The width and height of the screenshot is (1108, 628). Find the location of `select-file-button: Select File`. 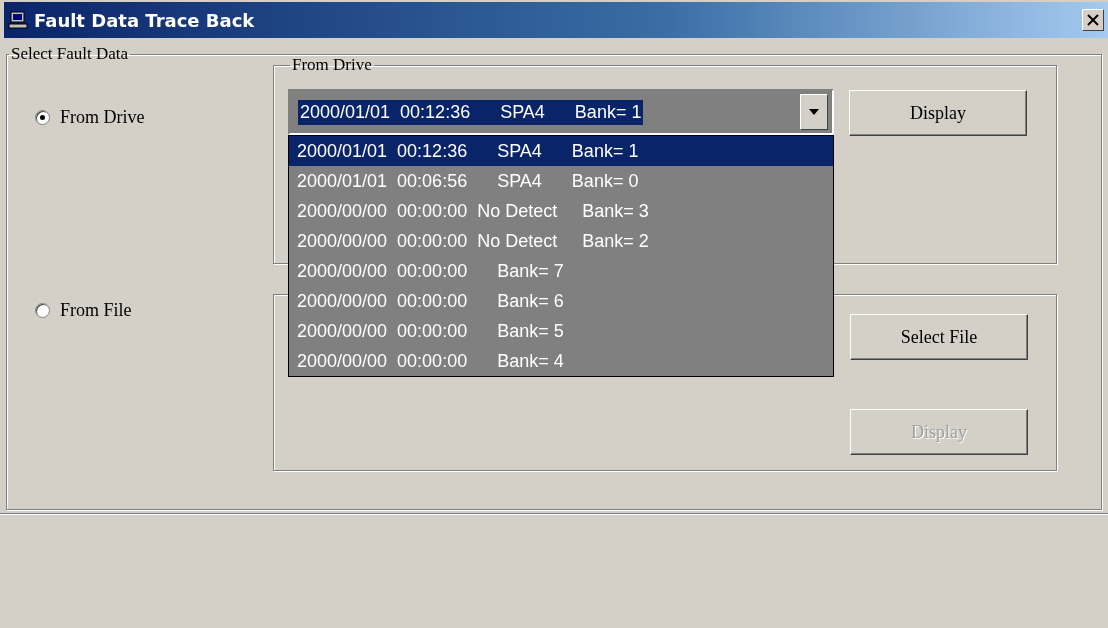

select-file-button: Select File is located at coordinates (939, 337).